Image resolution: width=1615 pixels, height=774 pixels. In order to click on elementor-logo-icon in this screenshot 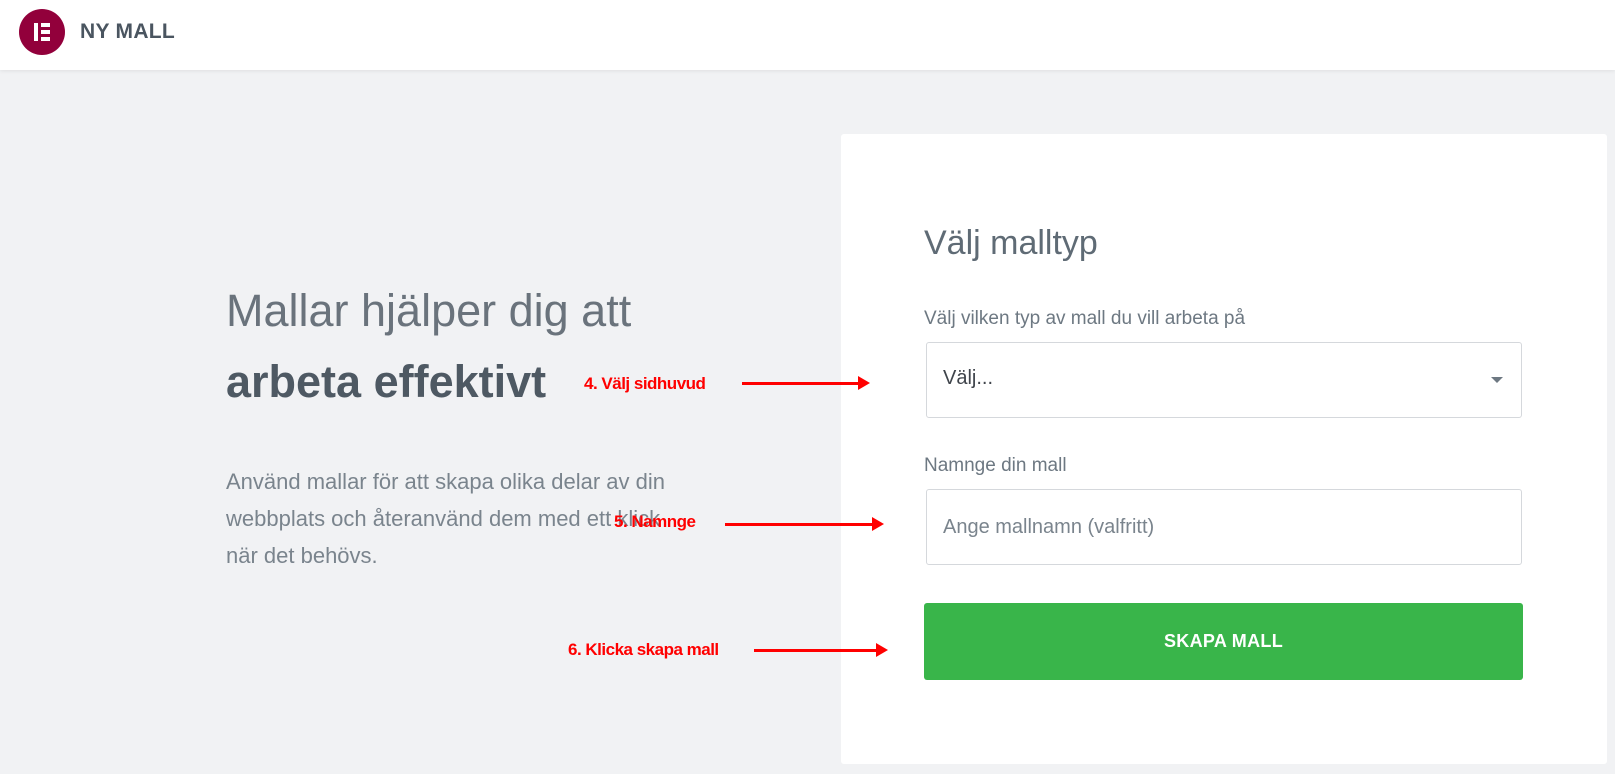, I will do `click(42, 32)`.